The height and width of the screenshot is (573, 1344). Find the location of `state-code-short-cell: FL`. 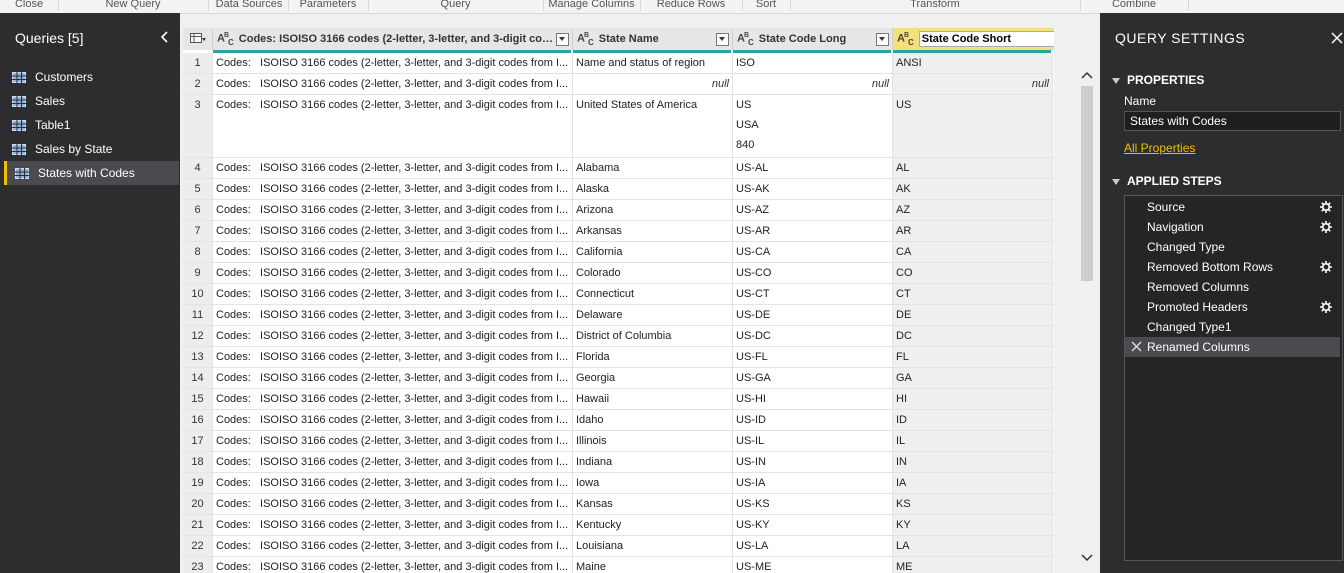

state-code-short-cell: FL is located at coordinates (973, 357).